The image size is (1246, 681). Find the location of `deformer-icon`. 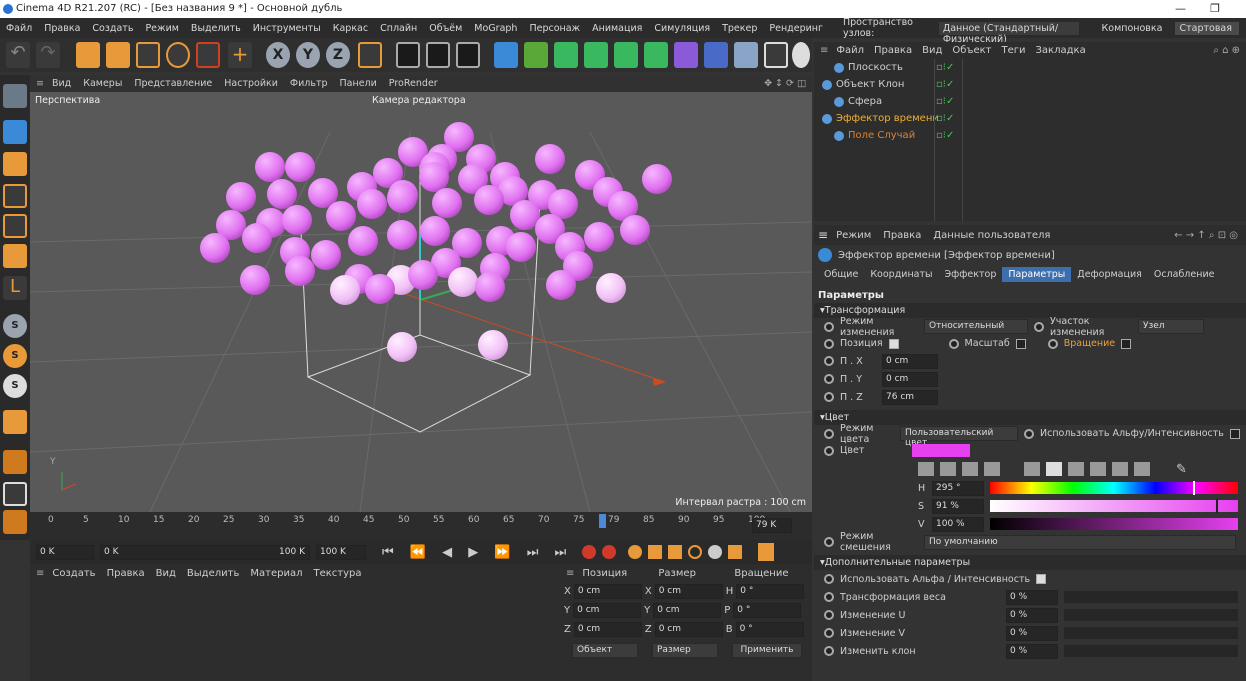

deformer-icon is located at coordinates (686, 55).